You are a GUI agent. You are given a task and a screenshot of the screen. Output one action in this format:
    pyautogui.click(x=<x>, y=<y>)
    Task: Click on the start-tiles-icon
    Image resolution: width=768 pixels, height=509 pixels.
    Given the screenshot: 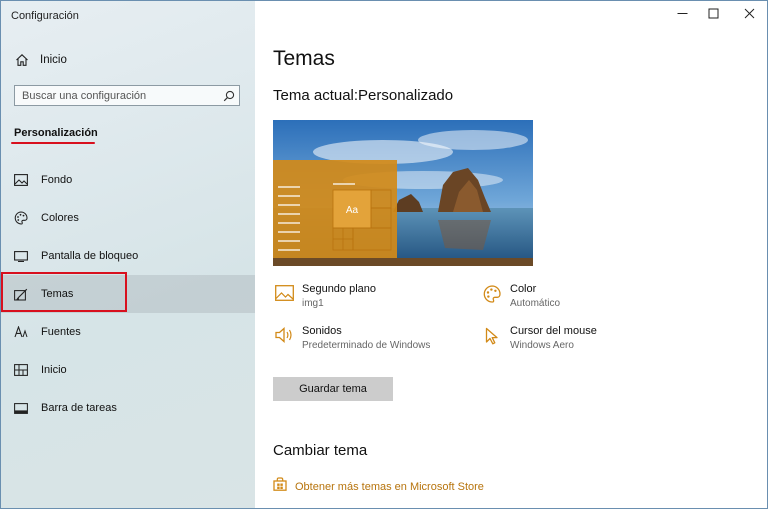 What is the action you would take?
    pyautogui.click(x=21, y=370)
    